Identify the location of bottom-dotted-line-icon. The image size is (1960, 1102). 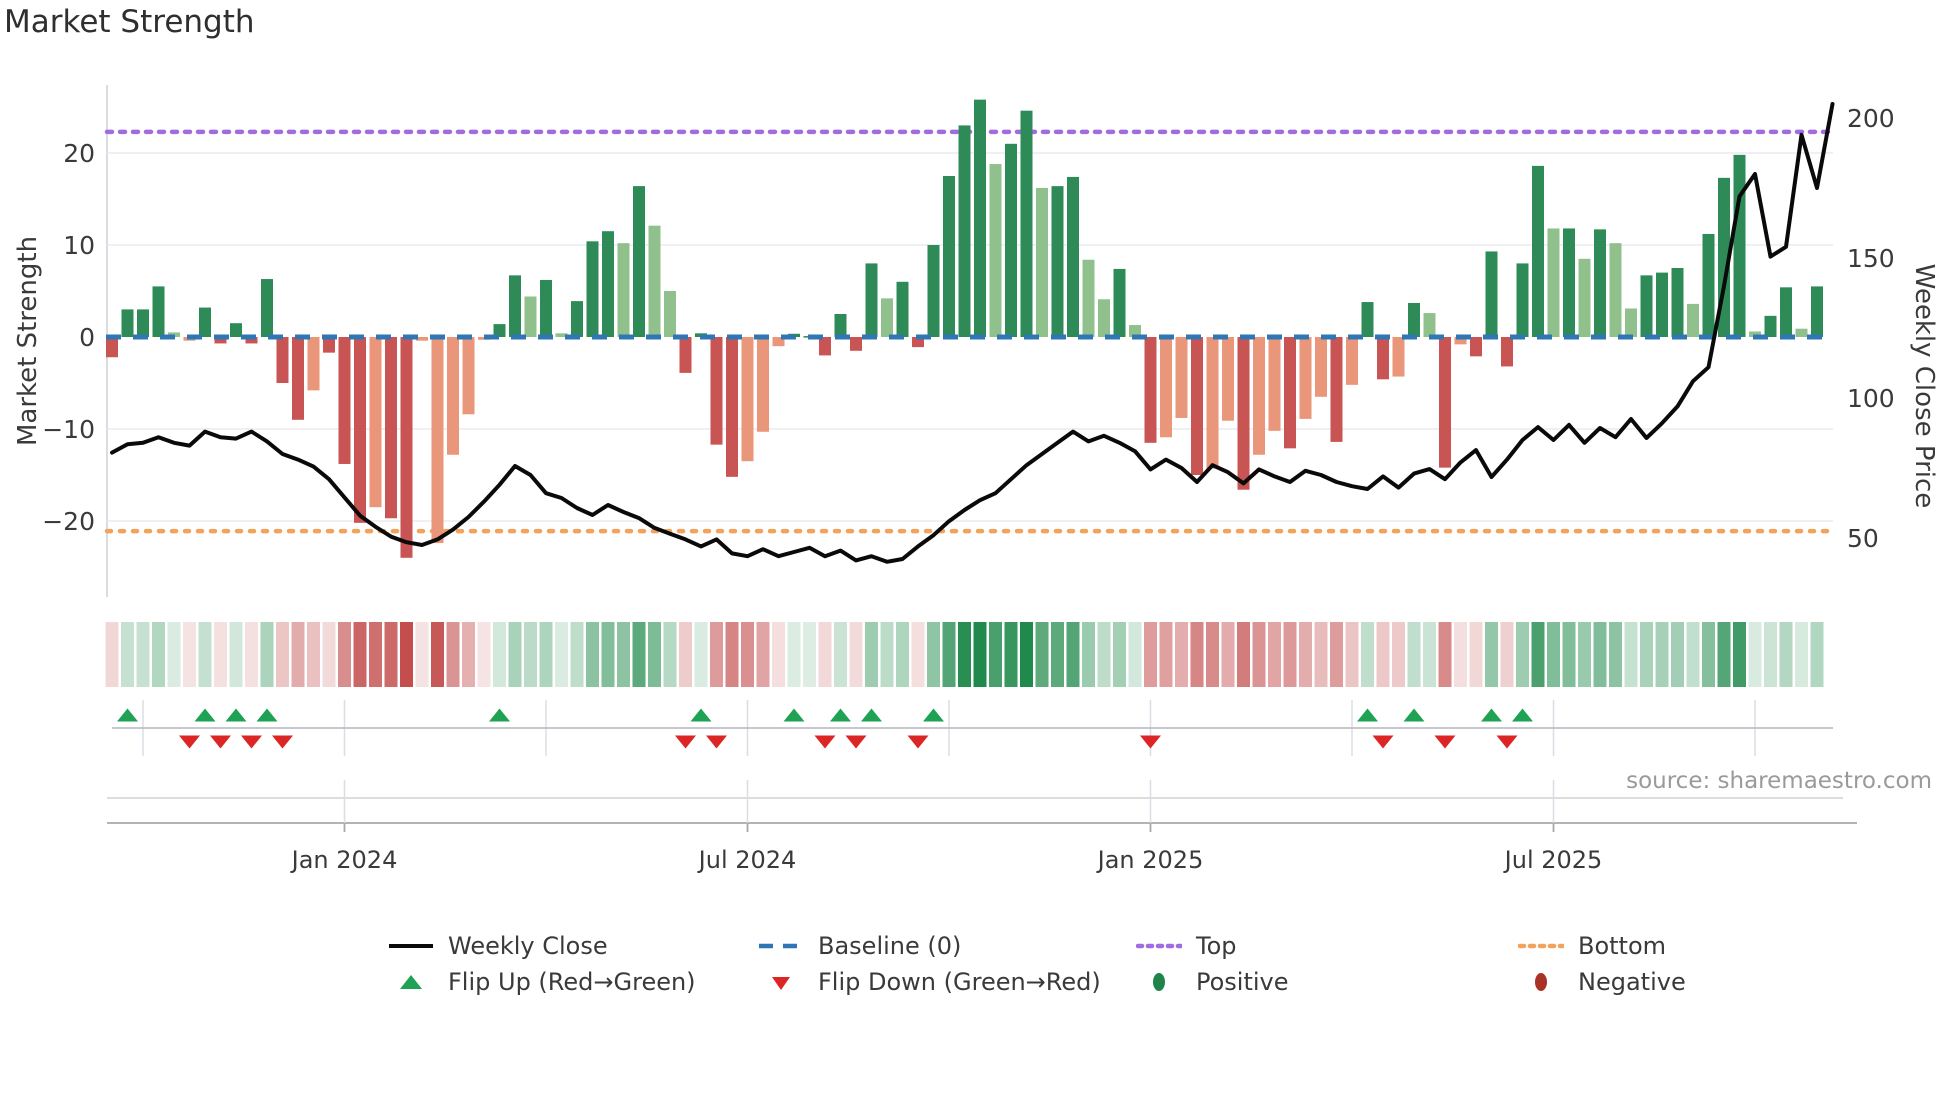
(1541, 946).